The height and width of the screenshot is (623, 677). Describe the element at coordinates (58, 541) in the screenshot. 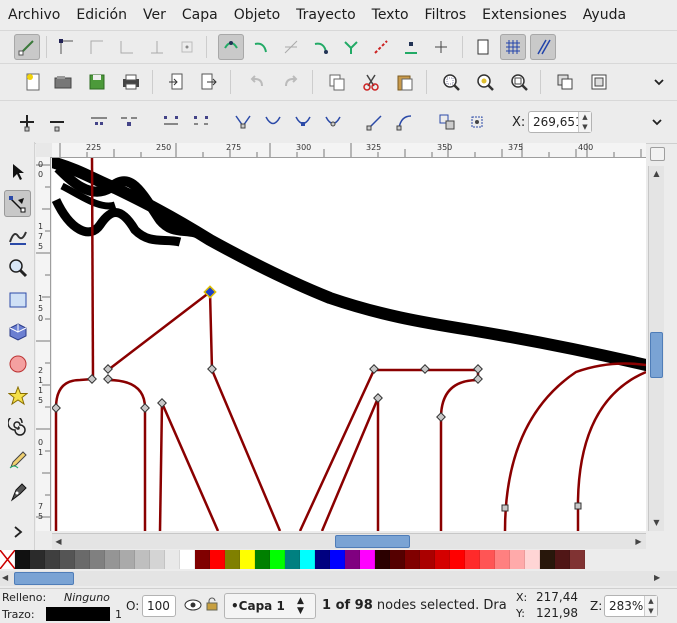

I see `scroll-left-icon: ◀` at that location.